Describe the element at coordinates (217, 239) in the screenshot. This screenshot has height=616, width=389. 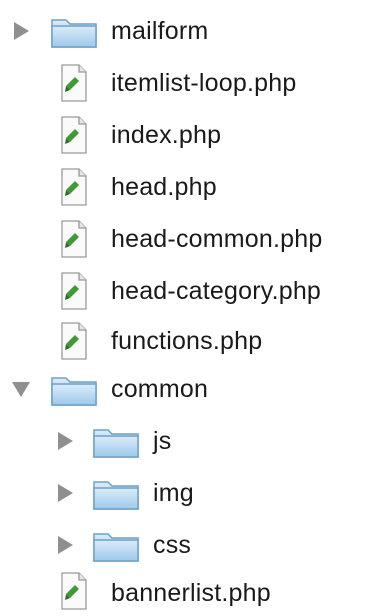
I see `tree-label: head-common.php` at that location.